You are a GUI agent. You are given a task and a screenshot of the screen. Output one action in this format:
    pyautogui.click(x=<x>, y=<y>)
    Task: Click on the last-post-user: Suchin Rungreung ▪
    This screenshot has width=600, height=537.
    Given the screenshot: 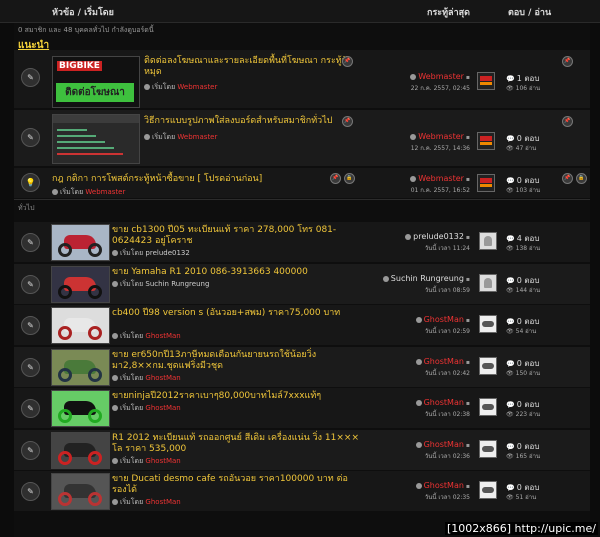 What is the action you would take?
    pyautogui.click(x=426, y=278)
    